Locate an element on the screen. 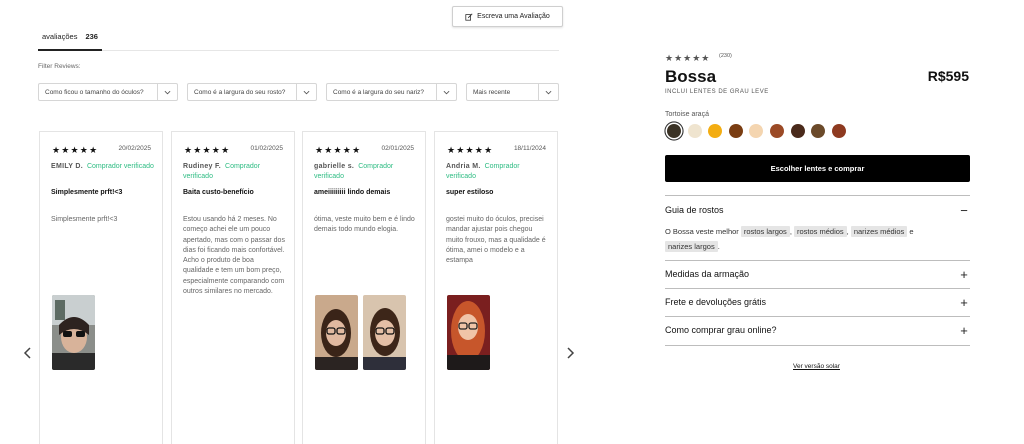 The width and height of the screenshot is (1024, 444). carousel-next-arrow is located at coordinates (570, 353).